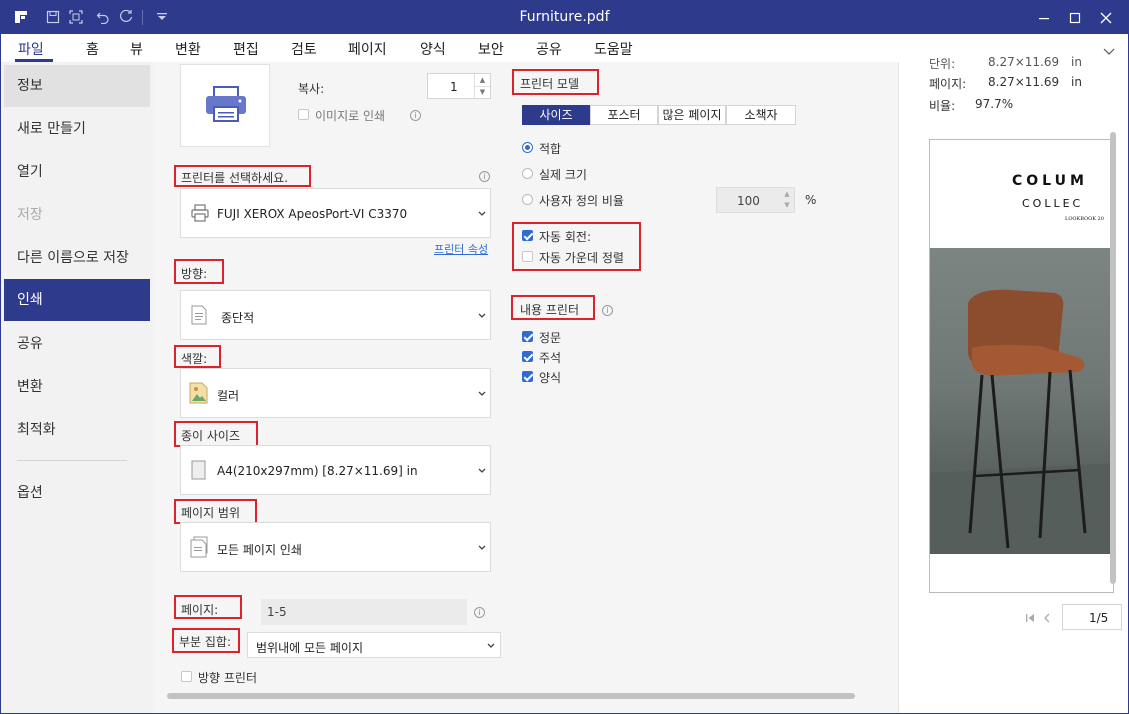  I want to click on sidebar-item-optimize: 최적화, so click(77, 430).